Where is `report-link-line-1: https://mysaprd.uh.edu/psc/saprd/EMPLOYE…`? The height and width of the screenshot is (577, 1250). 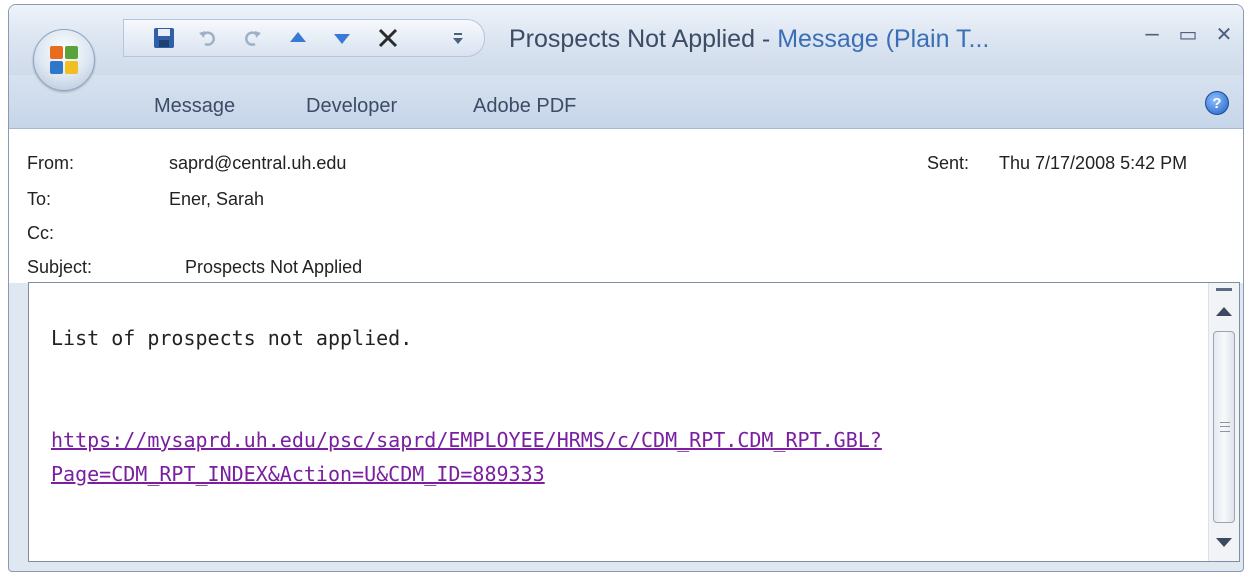 report-link-line-1: https://mysaprd.uh.edu/psc/saprd/EMPLOYE… is located at coordinates (621, 440).